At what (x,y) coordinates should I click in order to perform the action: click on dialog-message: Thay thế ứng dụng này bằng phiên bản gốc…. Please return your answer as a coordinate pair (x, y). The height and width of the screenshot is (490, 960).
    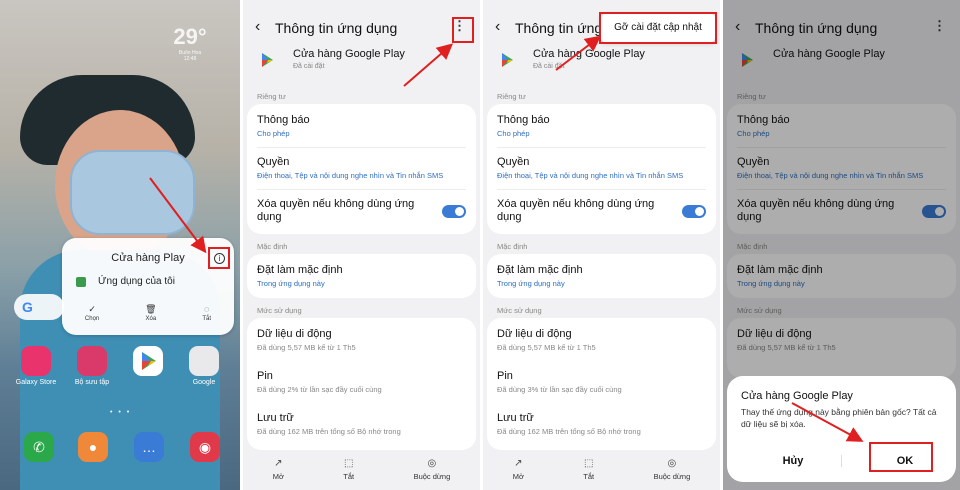
    Looking at the image, I should click on (839, 418).